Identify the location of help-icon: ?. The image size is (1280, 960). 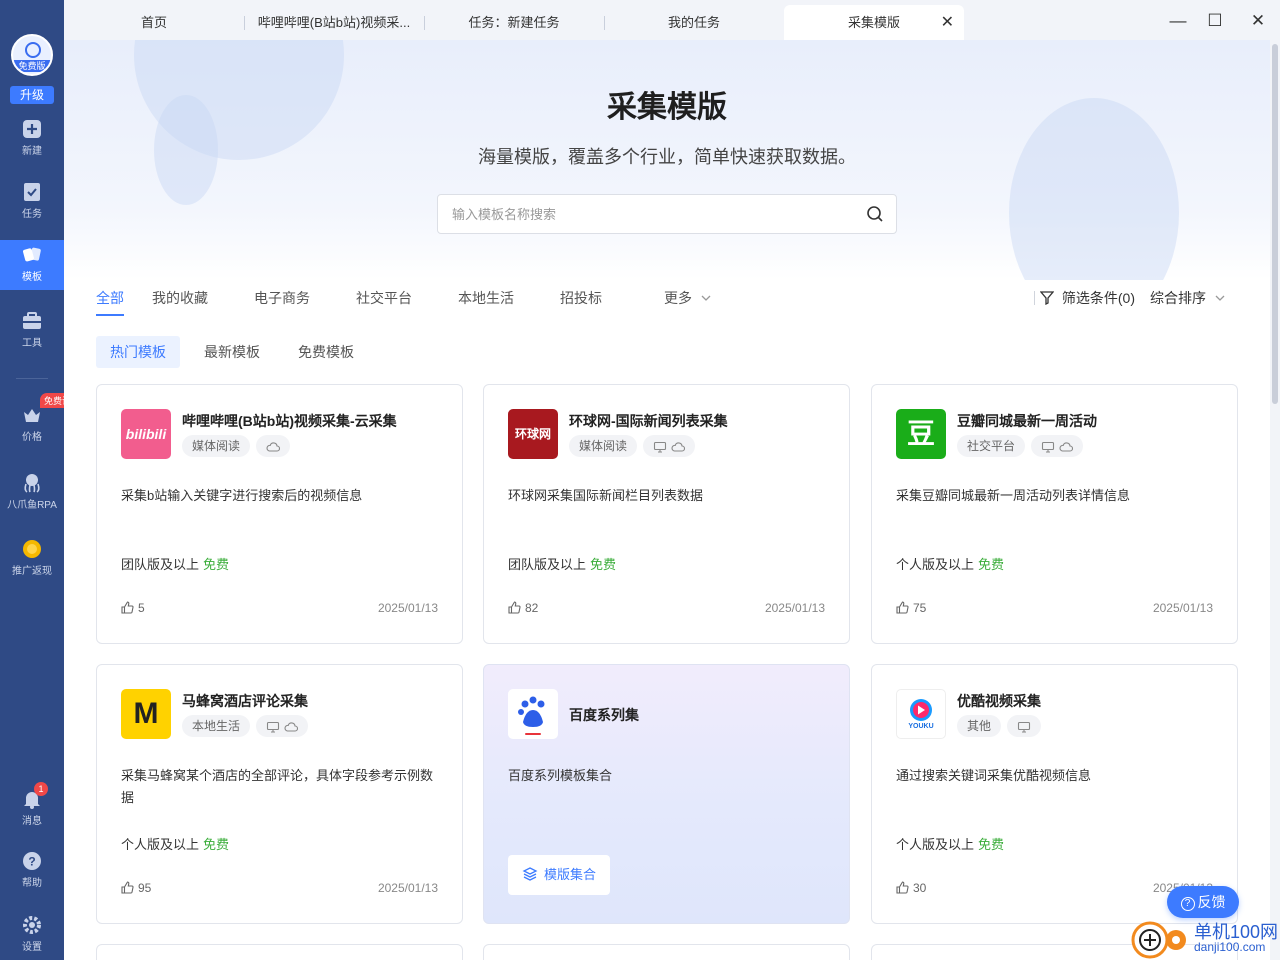
(32, 861).